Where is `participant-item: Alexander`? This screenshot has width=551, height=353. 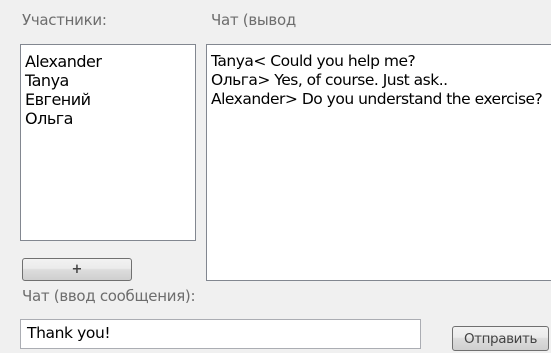 participant-item: Alexander is located at coordinates (108, 61).